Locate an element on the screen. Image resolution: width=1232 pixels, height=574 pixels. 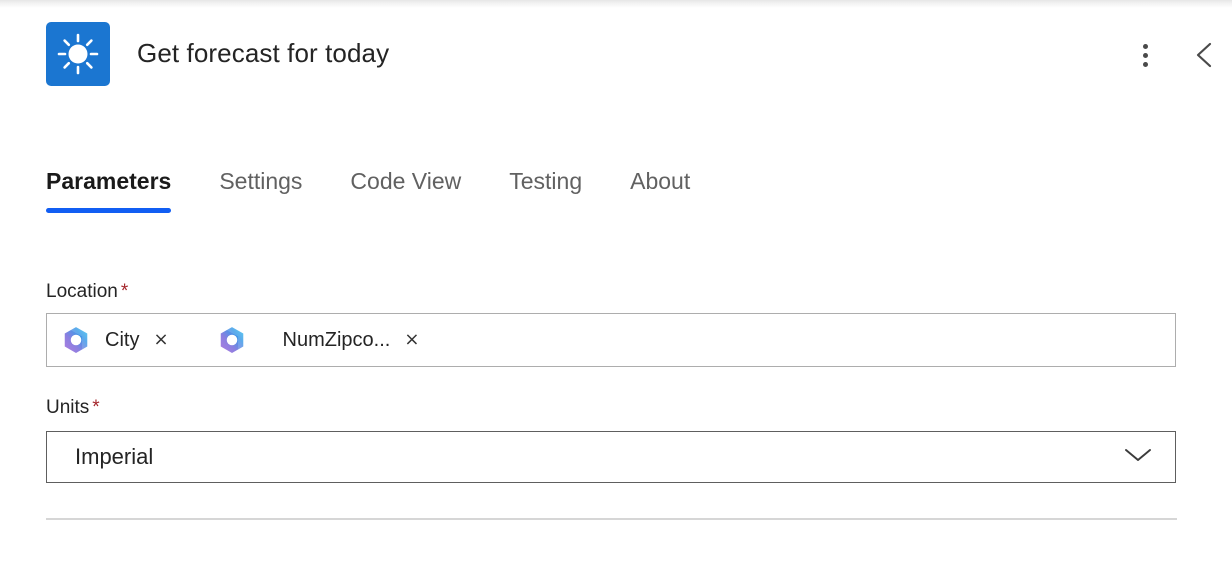
tab-settings: Settings is located at coordinates (260, 190).